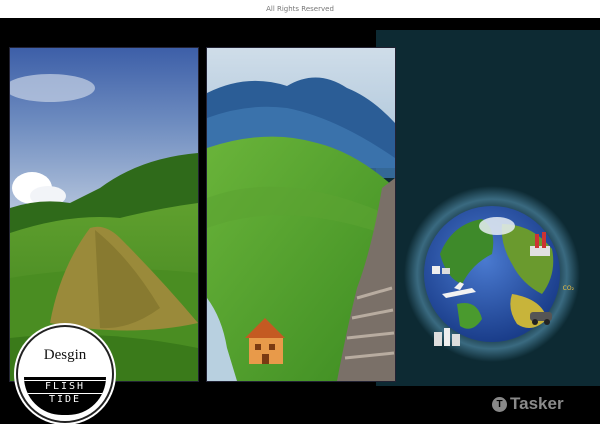  Describe the element at coordinates (569, 288) in the screenshot. I see `co2-label: CO₂` at that location.